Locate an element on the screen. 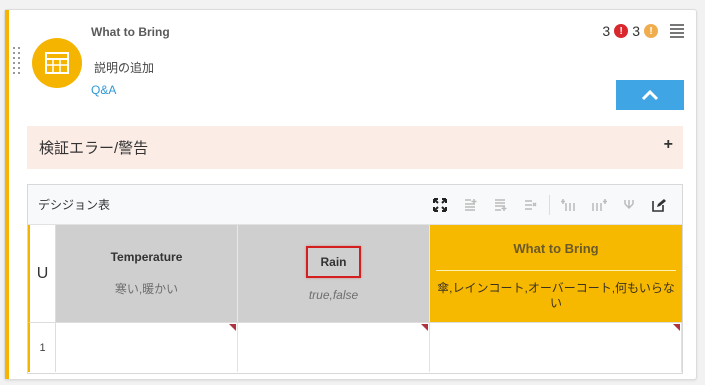 The height and width of the screenshot is (385, 705). description-field: 説明の追加 is located at coordinates (124, 67).